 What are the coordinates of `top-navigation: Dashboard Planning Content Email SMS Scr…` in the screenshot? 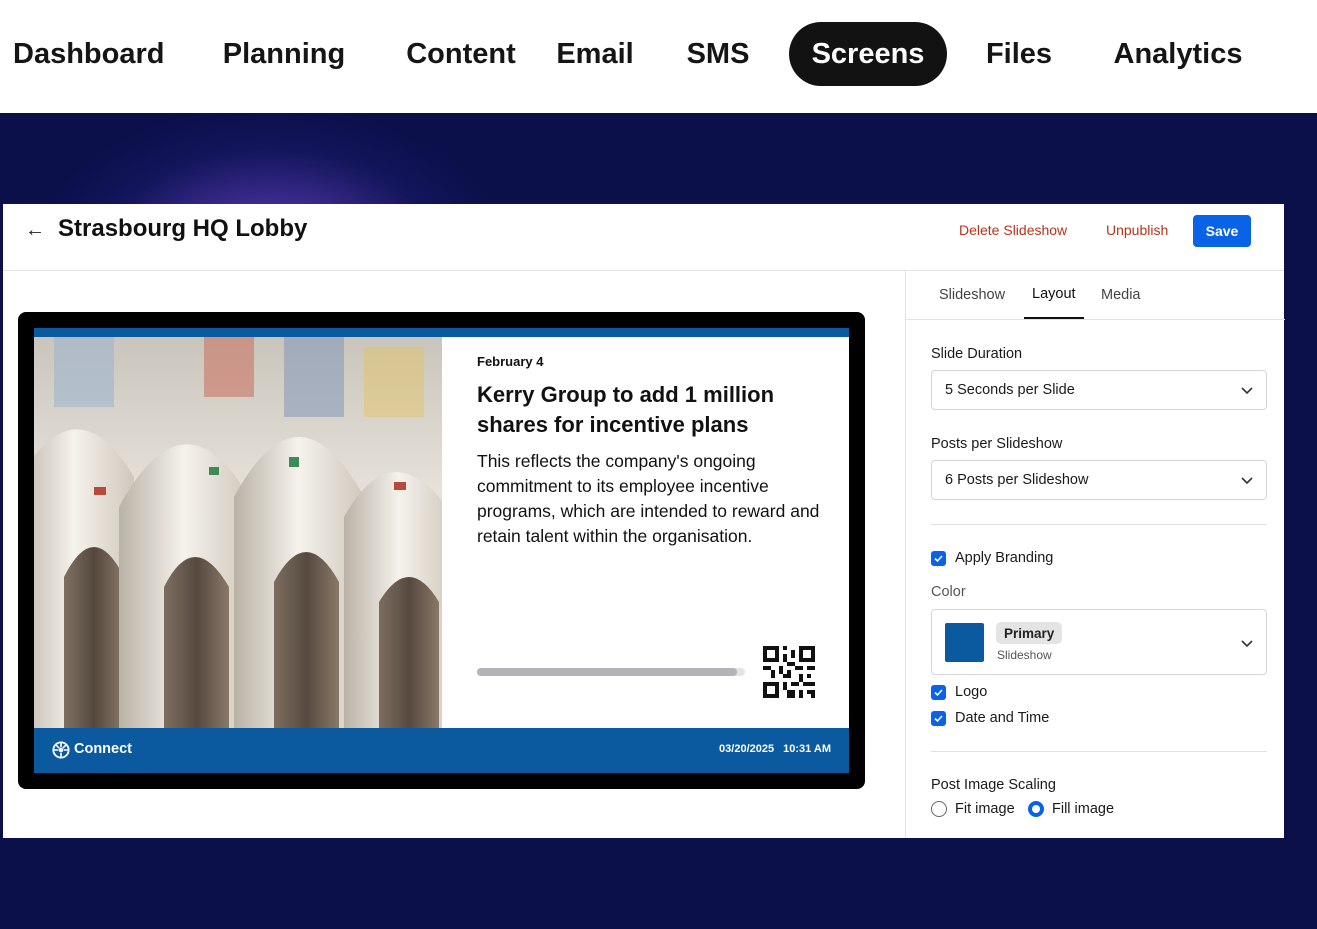 It's located at (658, 56).